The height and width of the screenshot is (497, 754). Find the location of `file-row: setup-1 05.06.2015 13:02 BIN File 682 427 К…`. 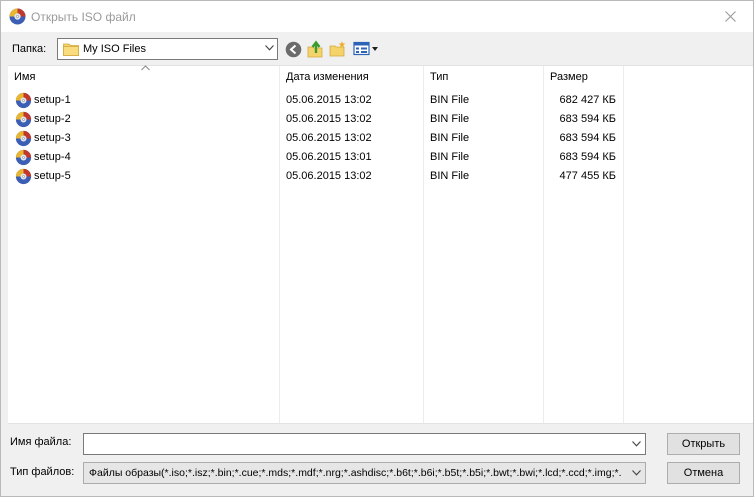

file-row: setup-1 05.06.2015 13:02 BIN File 682 427 К… is located at coordinates (318, 100).